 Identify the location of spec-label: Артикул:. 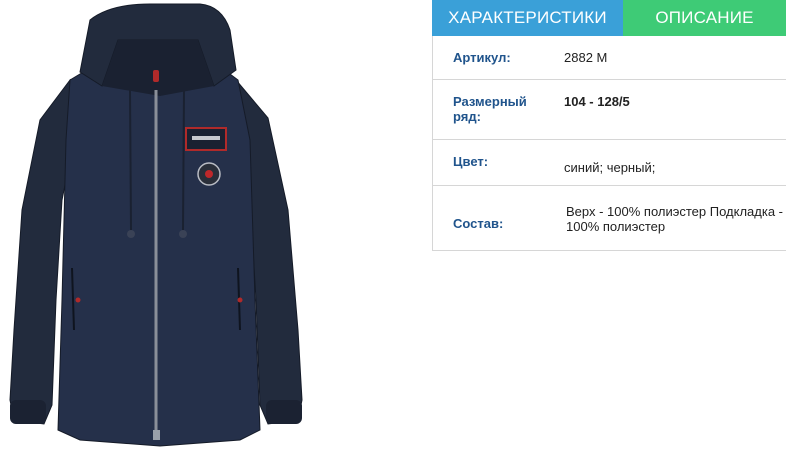
(482, 57).